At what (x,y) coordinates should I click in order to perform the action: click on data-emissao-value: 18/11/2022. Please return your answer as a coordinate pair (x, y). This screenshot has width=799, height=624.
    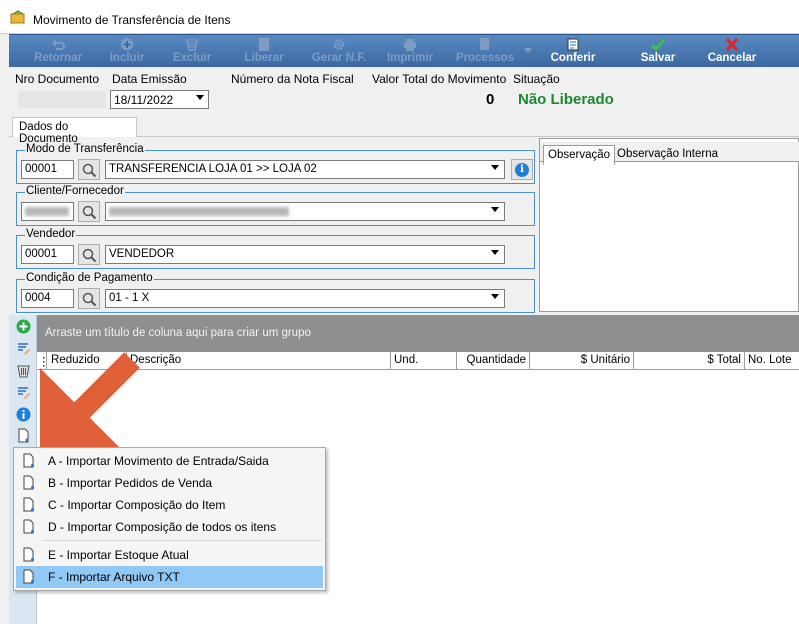
    Looking at the image, I should click on (144, 100).